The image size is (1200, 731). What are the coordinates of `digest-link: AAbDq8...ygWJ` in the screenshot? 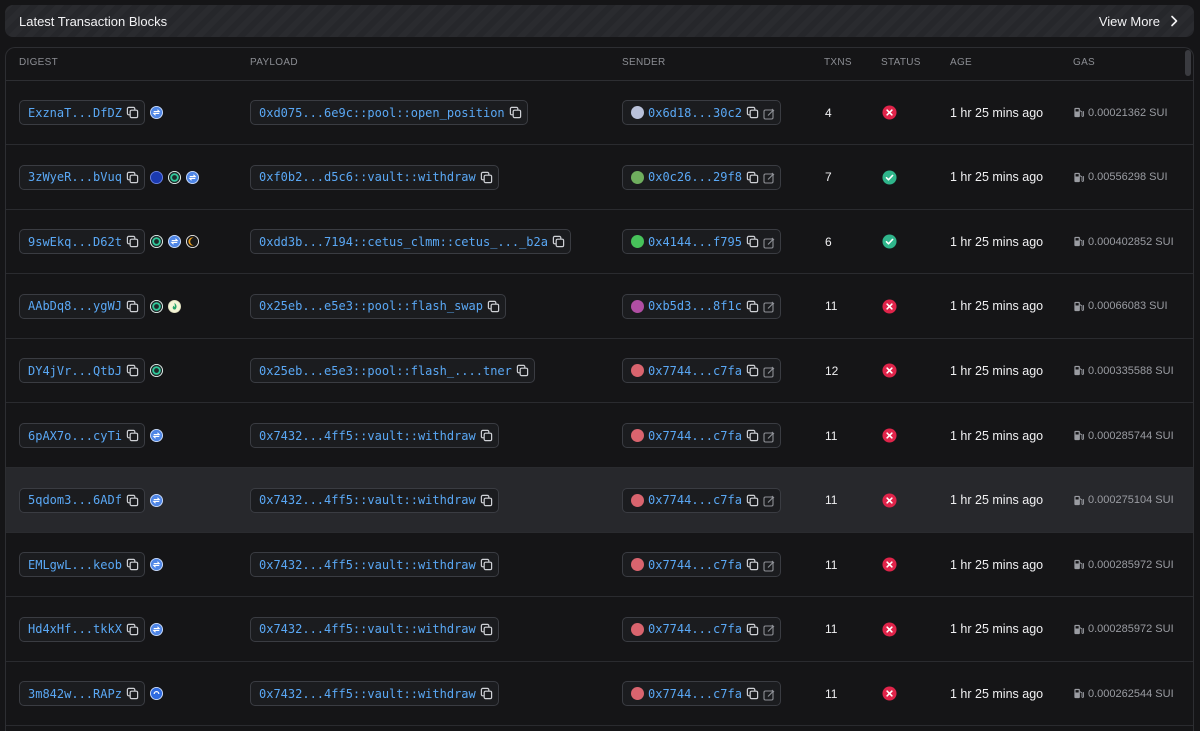 It's located at (75, 306).